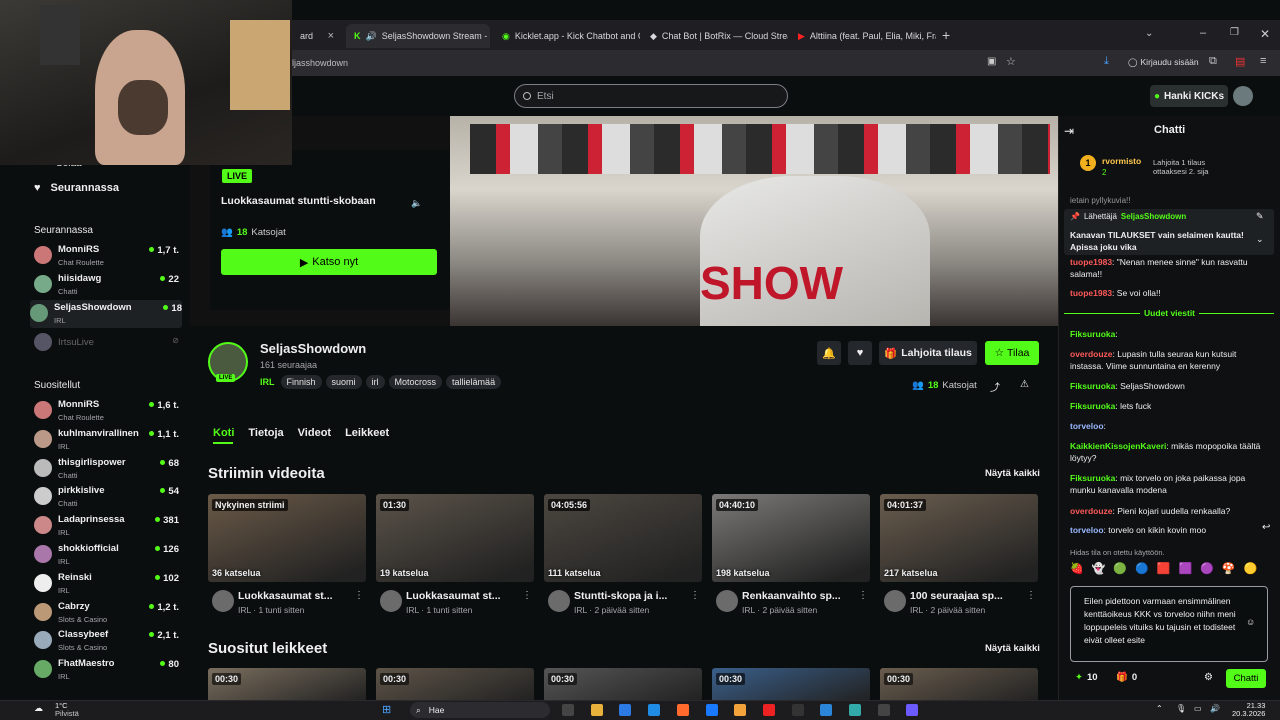  What do you see at coordinates (106, 343) in the screenshot?
I see `sidebar-channel-3: IrtsuLive ⊘` at bounding box center [106, 343].